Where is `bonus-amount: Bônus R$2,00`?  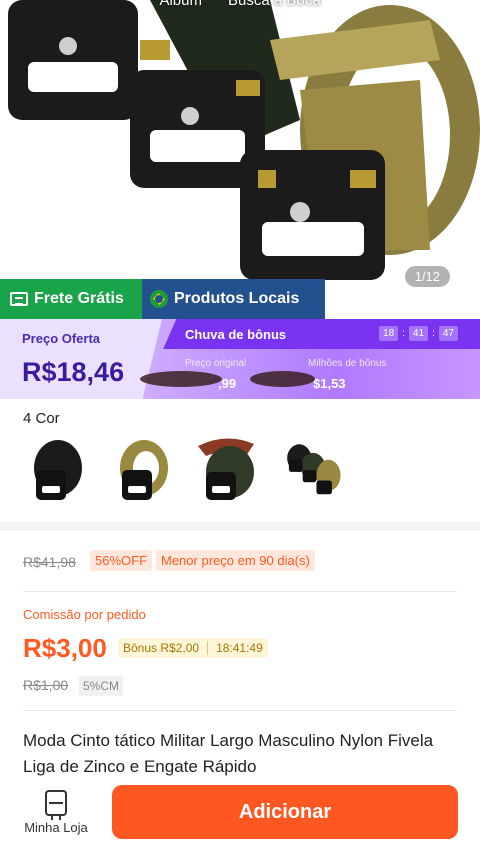 bonus-amount: Bônus R$2,00 is located at coordinates (161, 648).